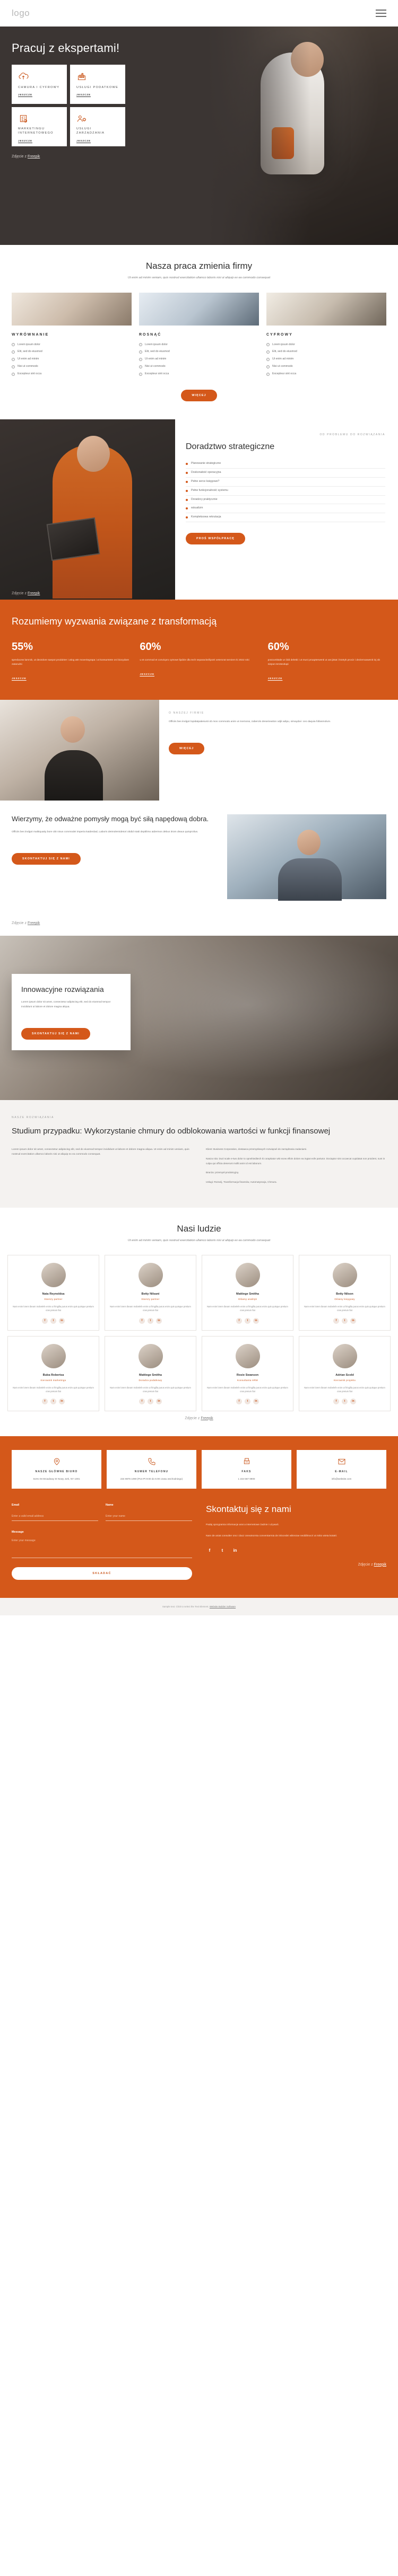  What do you see at coordinates (21, 13) in the screenshot?
I see `site-logo: logo` at bounding box center [21, 13].